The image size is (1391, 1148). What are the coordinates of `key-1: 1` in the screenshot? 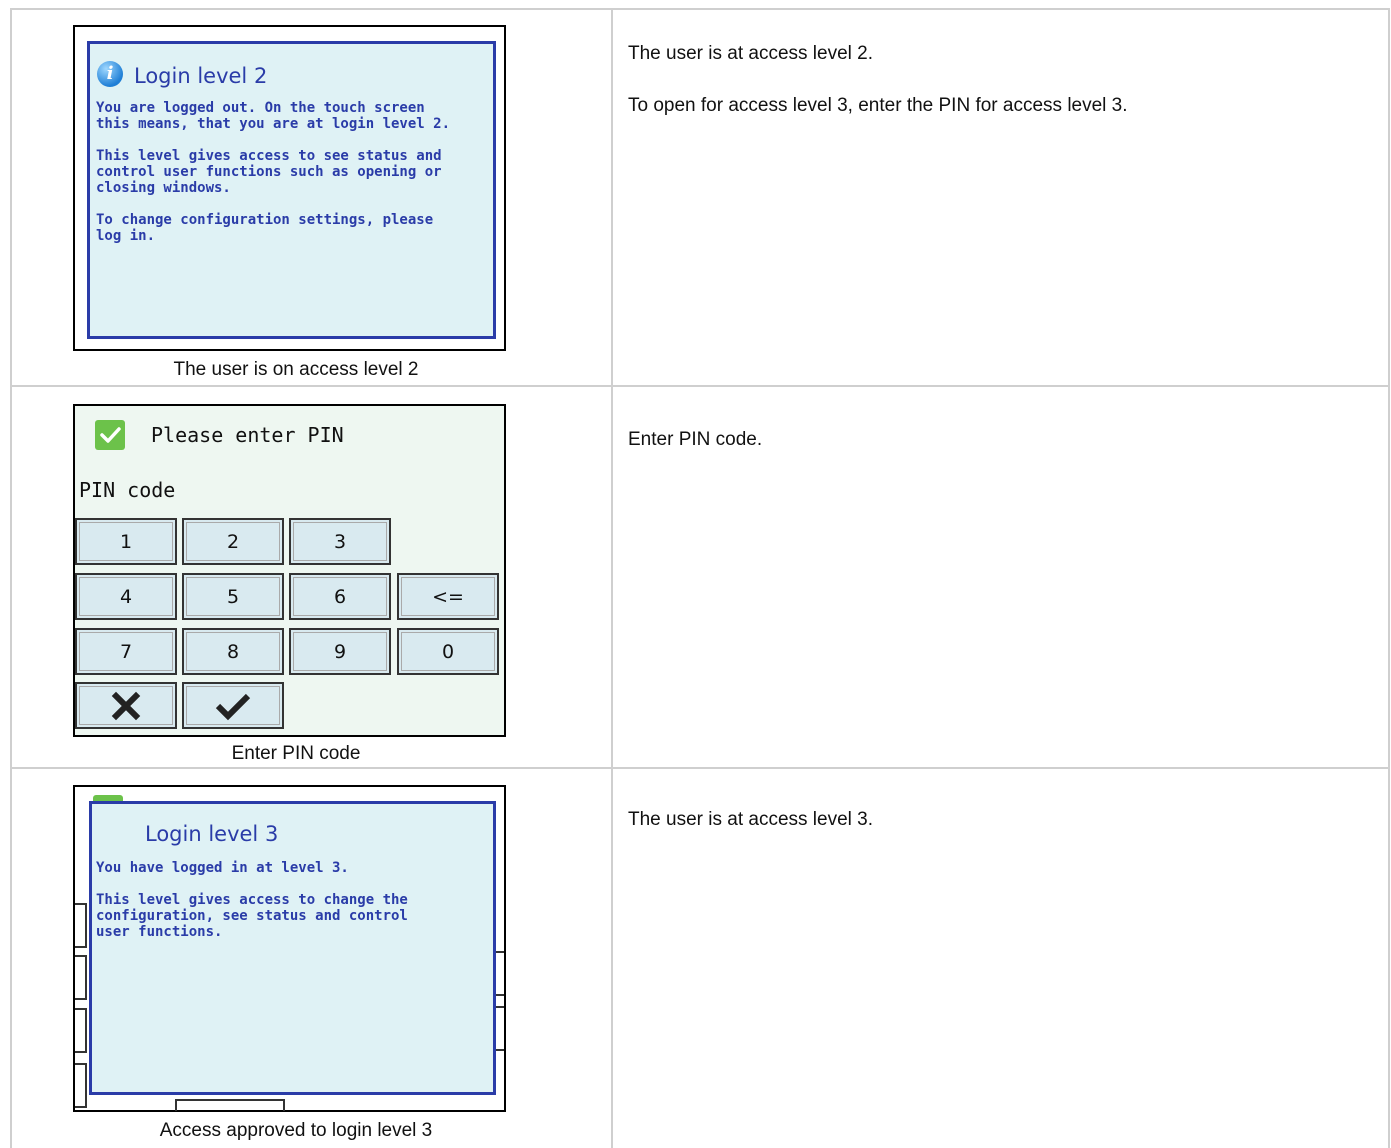 It's located at (126, 541).